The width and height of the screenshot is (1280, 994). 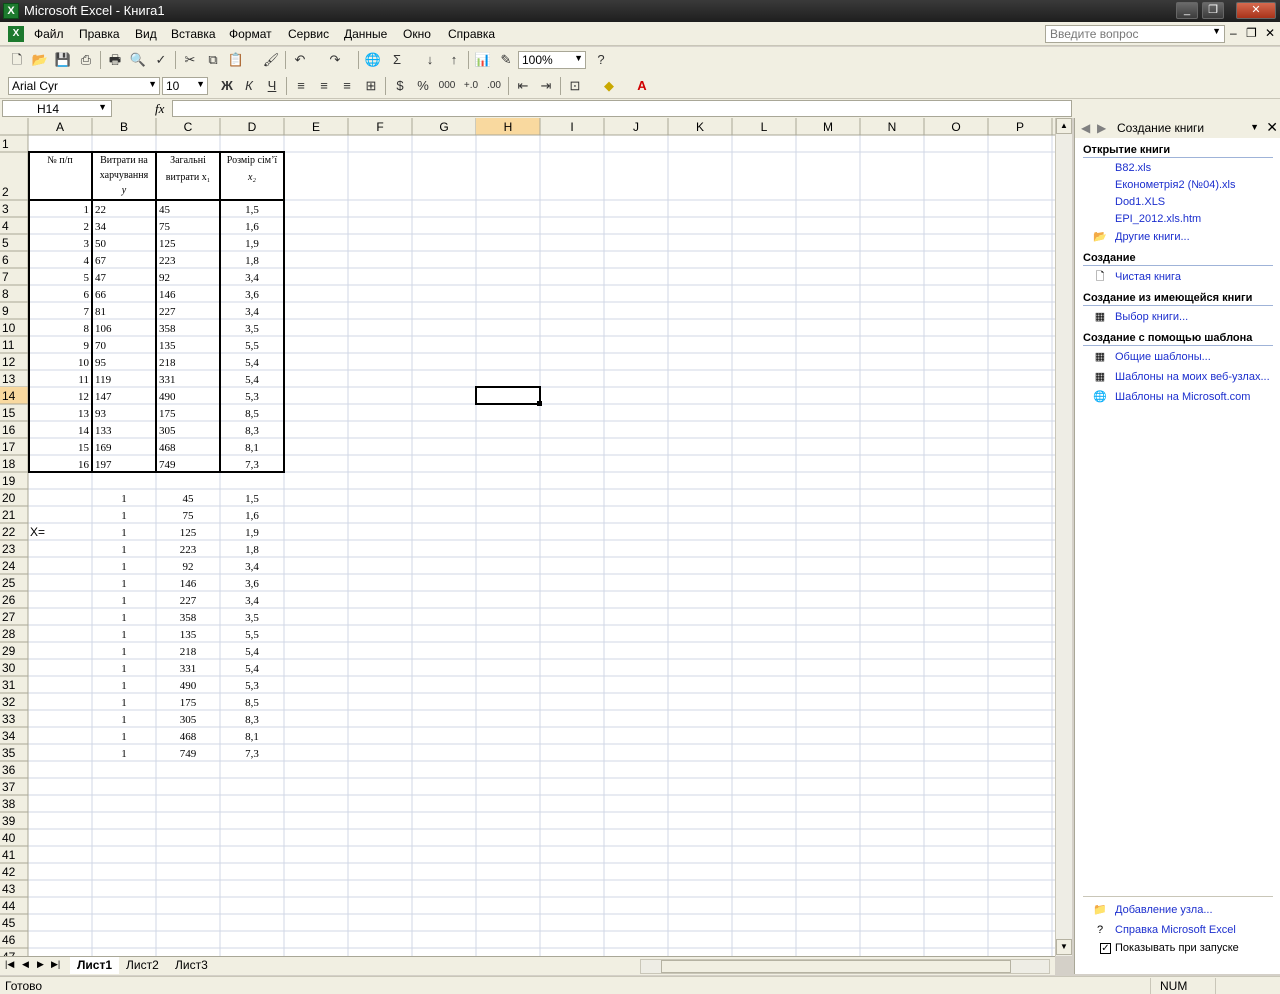 I want to click on merge-center-icon: ⊞, so click(x=371, y=86).